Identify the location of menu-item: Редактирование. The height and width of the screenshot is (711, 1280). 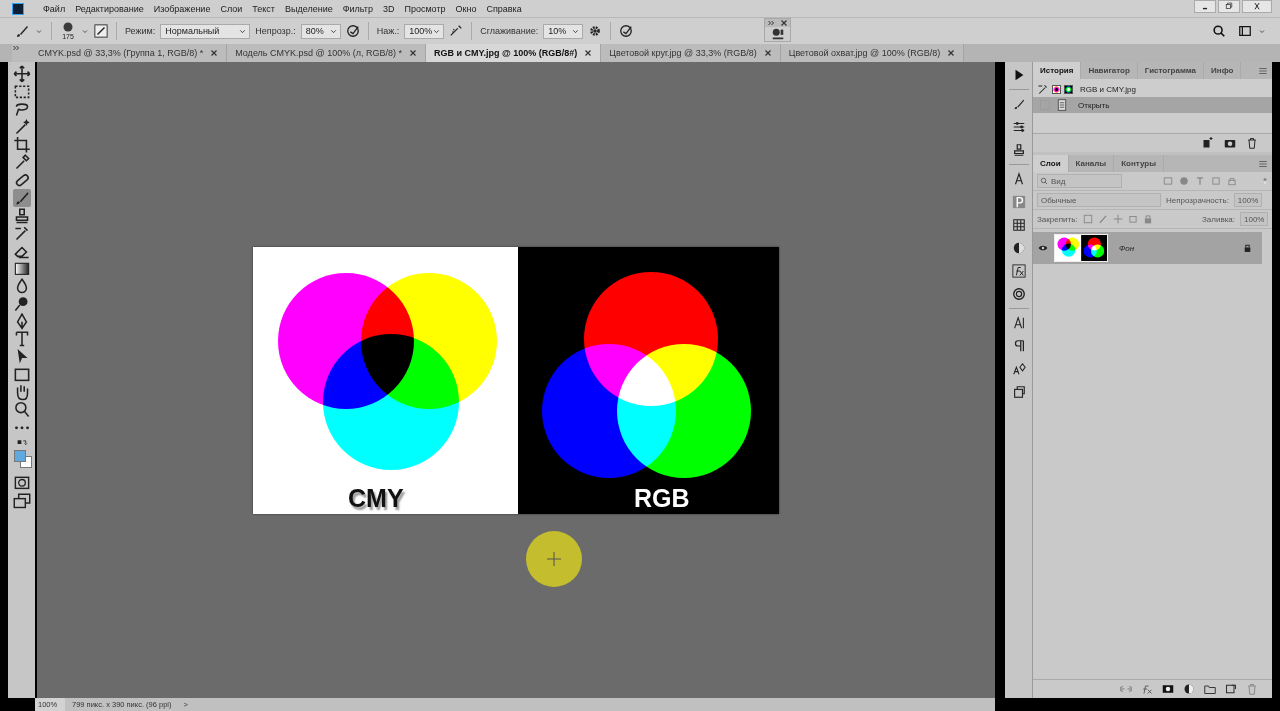
(109, 8).